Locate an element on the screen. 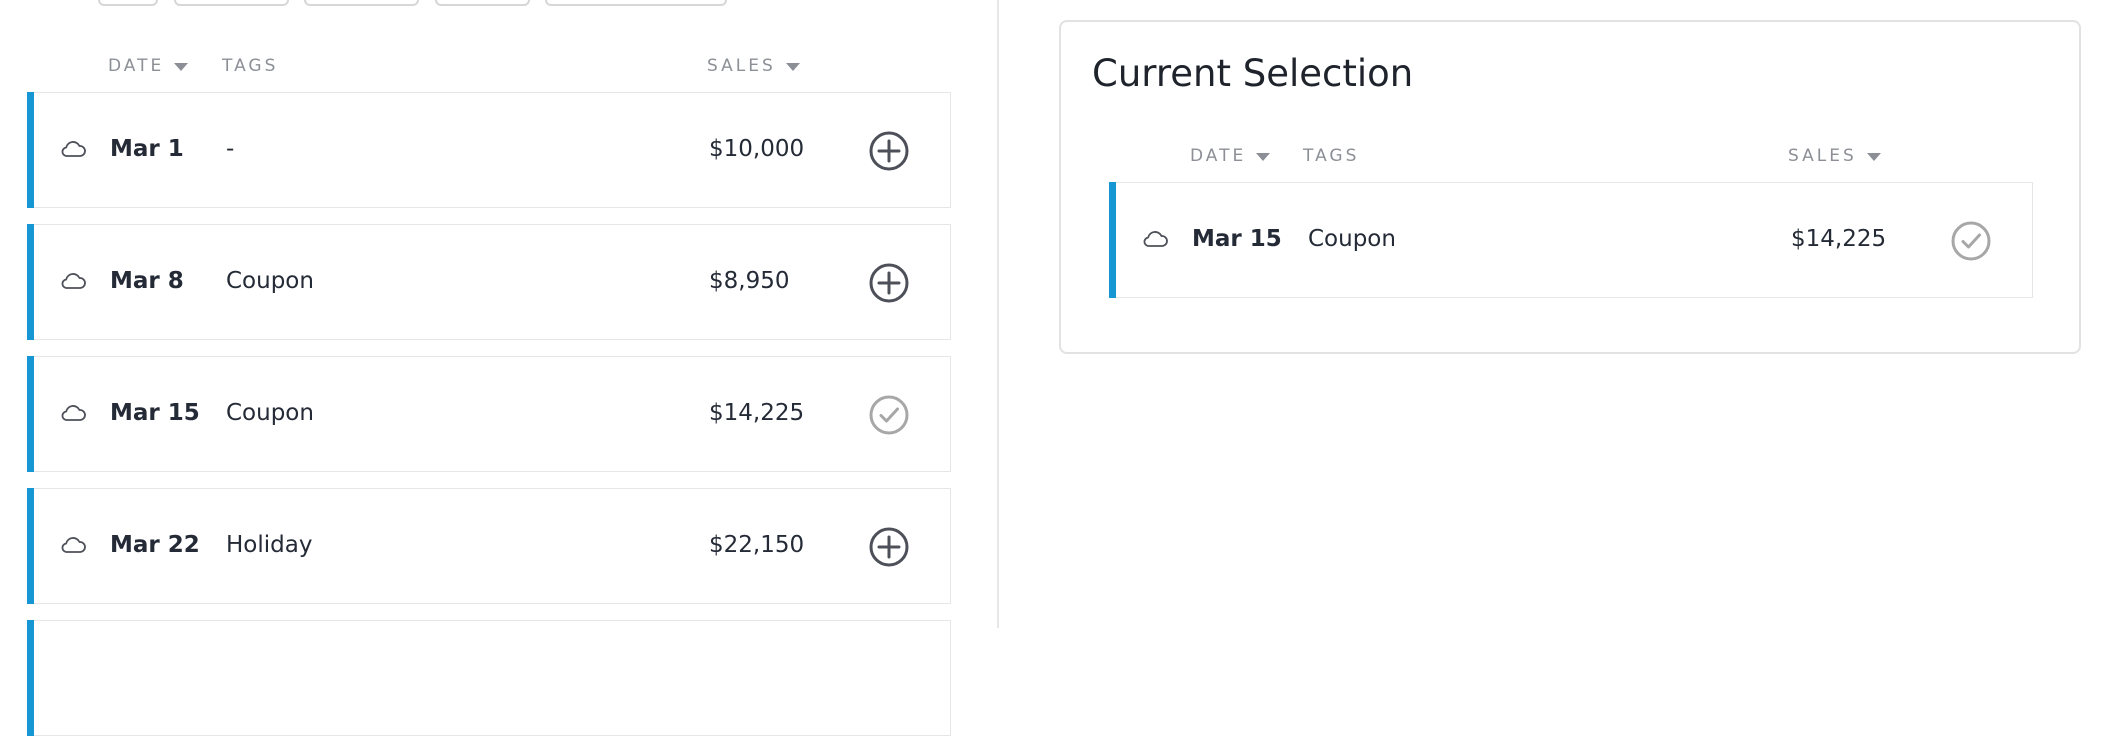 The height and width of the screenshot is (736, 2118). table-row is located at coordinates (489, 678).